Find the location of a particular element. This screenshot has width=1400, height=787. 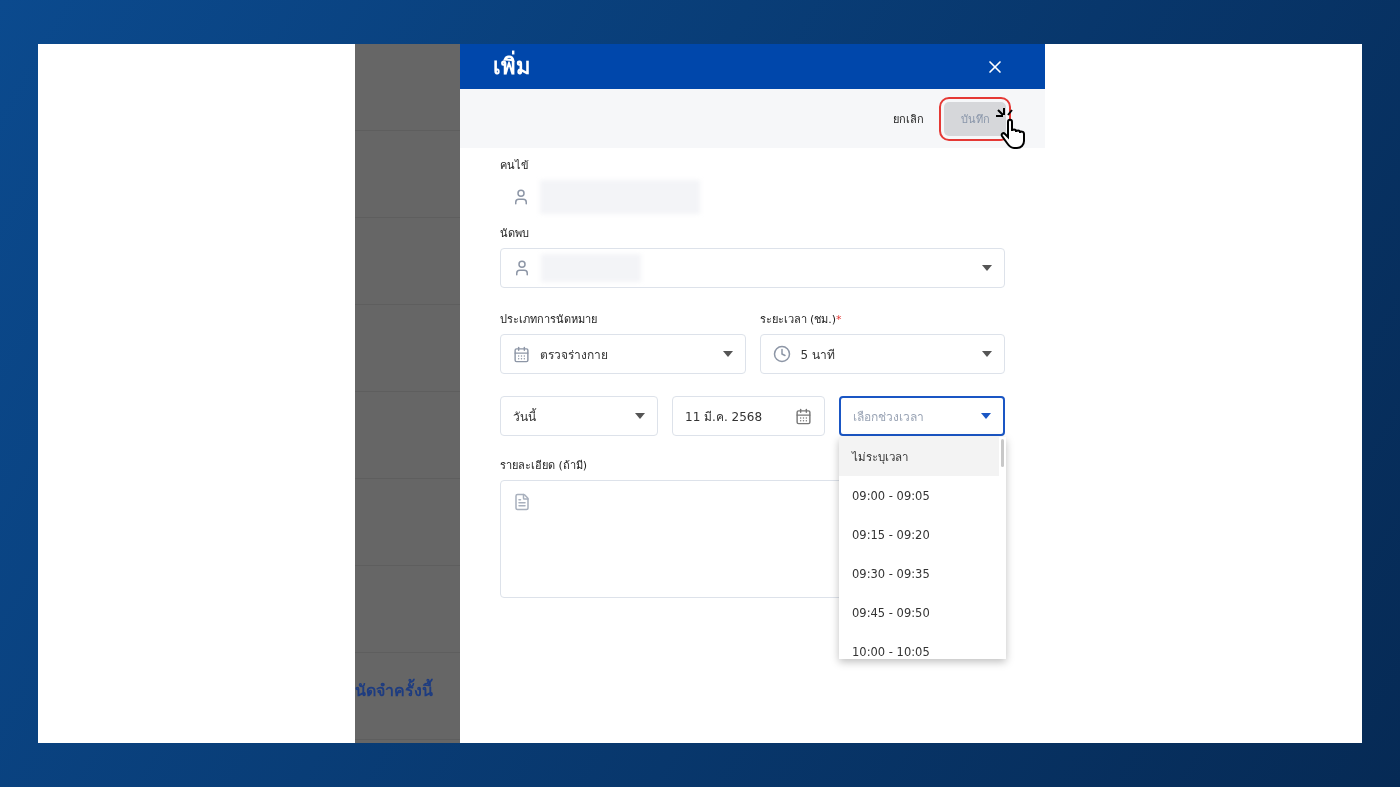

field-label: รายละเอียด (ถ้ามี) is located at coordinates (544, 466).